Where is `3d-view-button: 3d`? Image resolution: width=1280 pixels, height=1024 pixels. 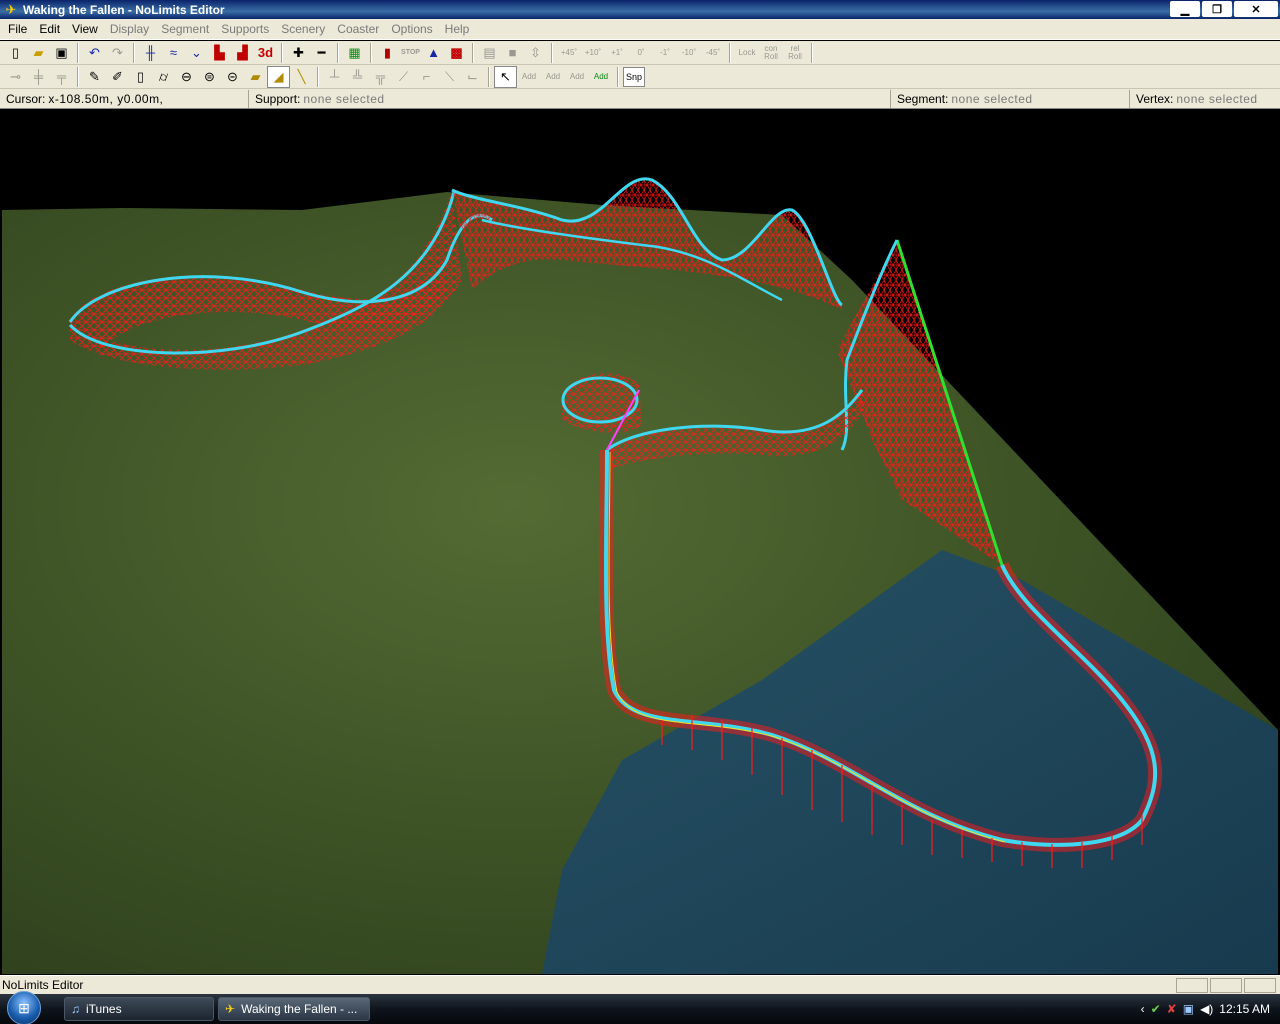 3d-view-button: 3d is located at coordinates (265, 53).